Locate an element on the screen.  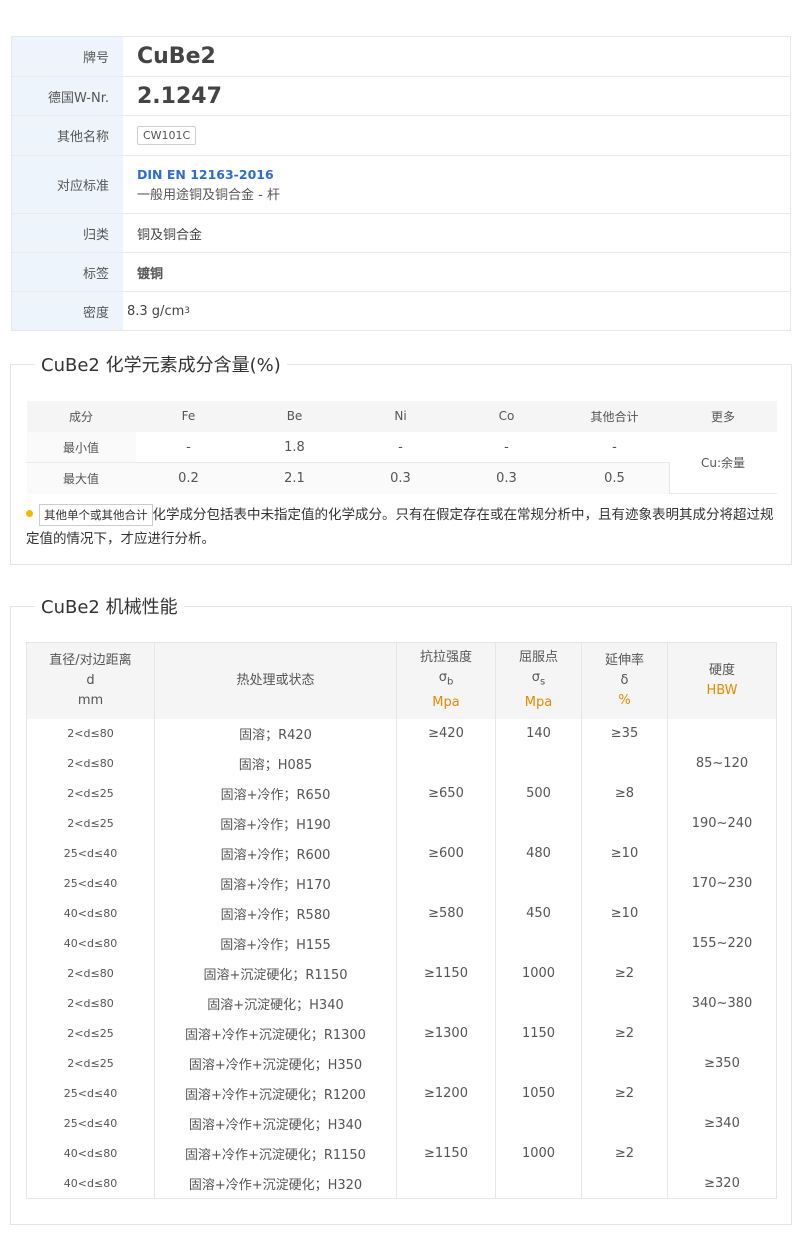
info-row-standard: 对应标准 DIN EN 12163-2016 一般用途铜及铜合金 - 杆 is located at coordinates (401, 184).